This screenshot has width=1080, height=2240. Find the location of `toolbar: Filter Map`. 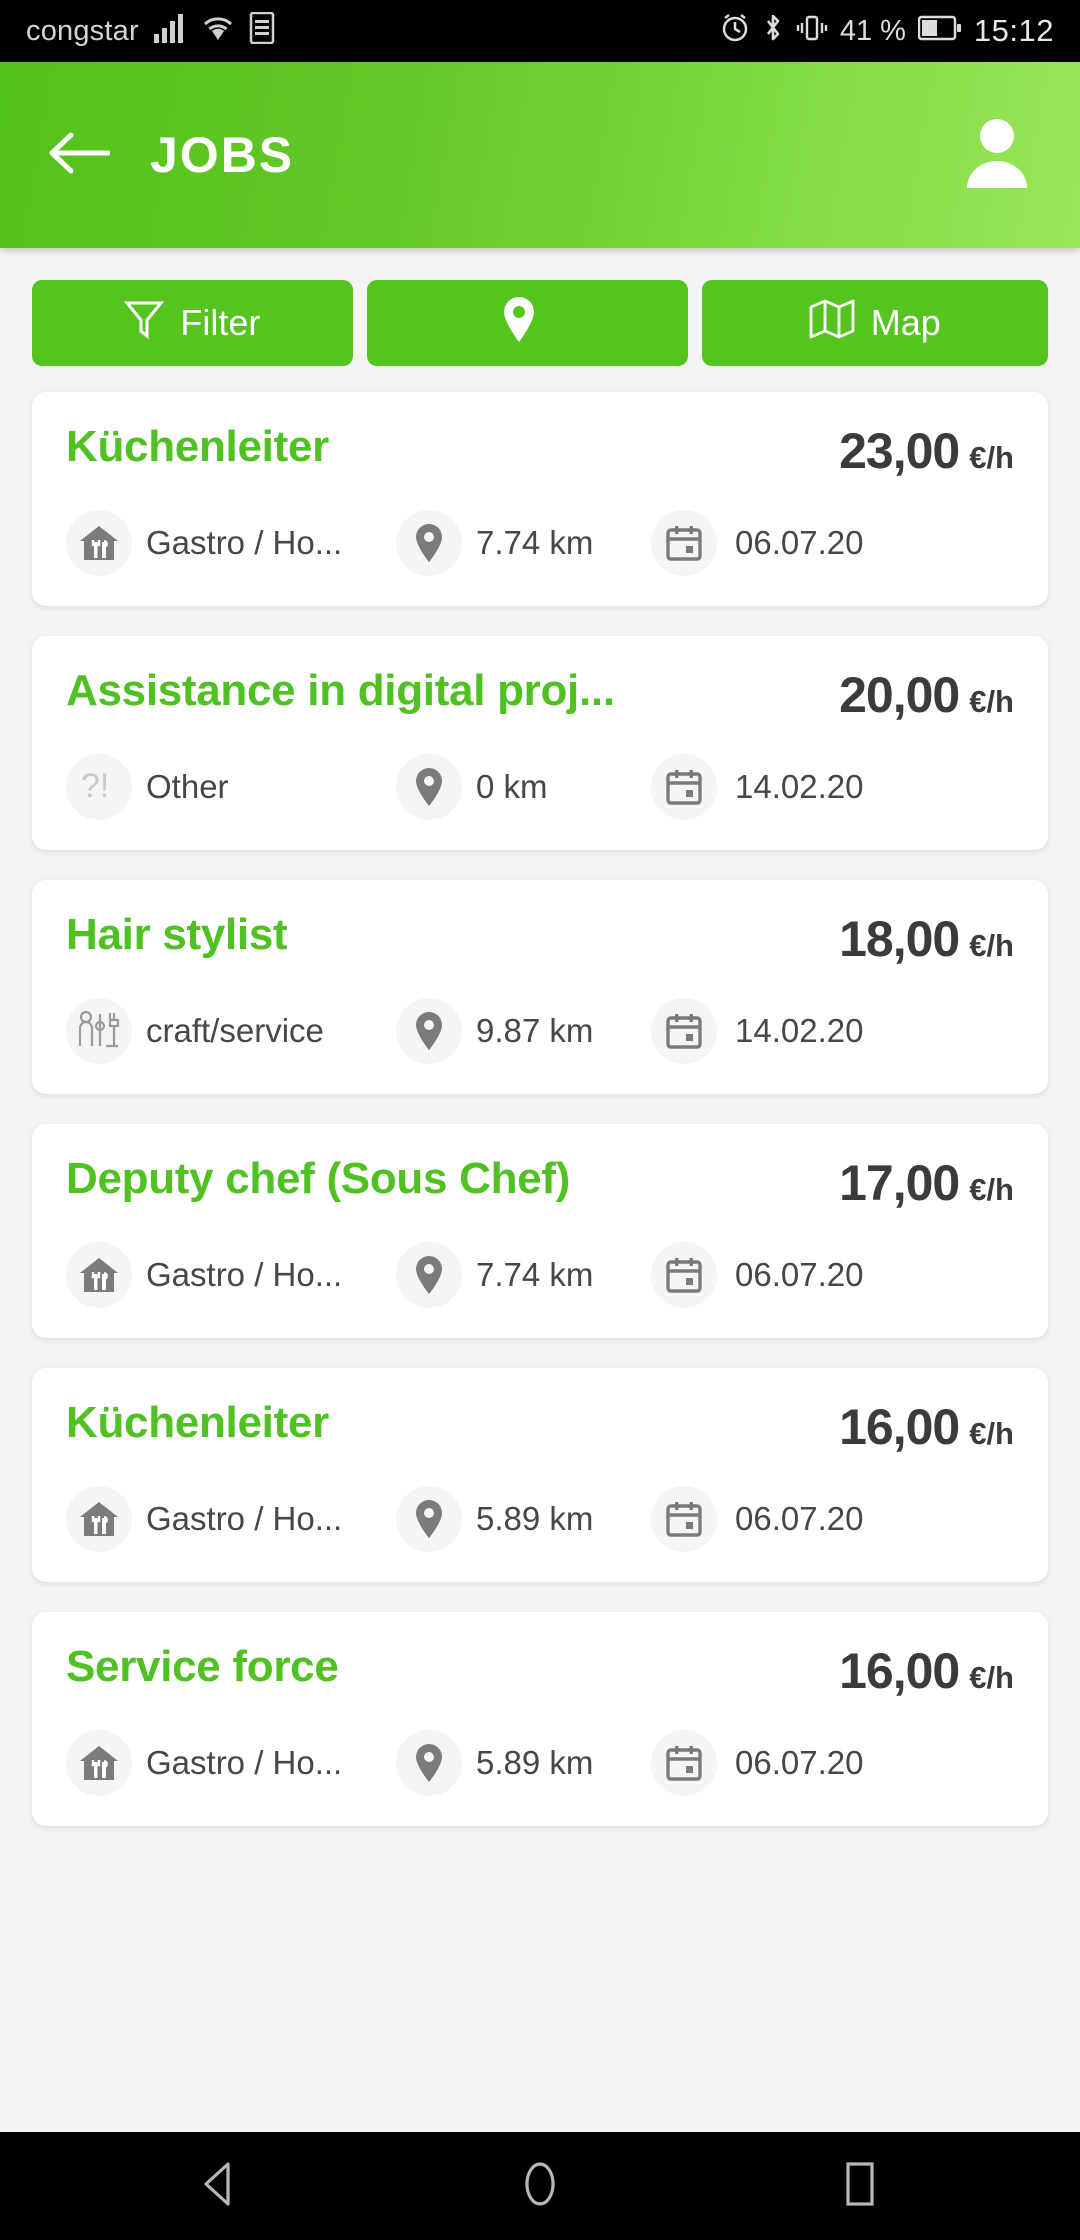

toolbar: Filter Map is located at coordinates (540, 307).